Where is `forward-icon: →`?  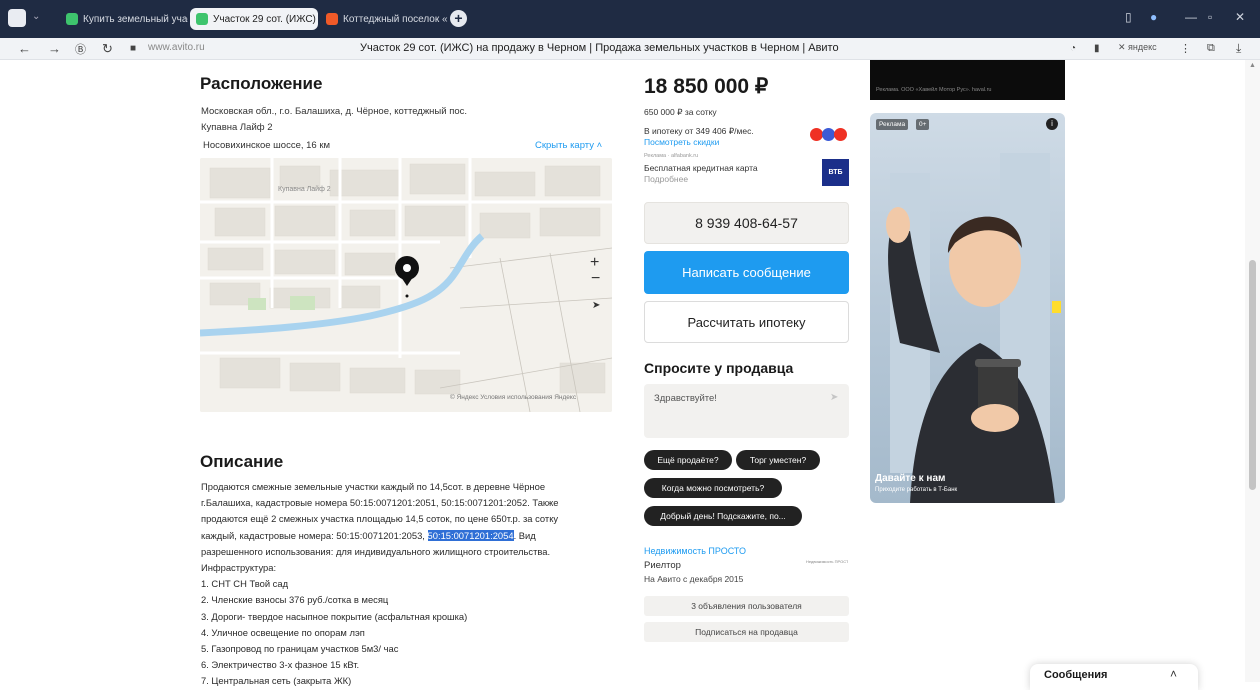
forward-icon: → is located at coordinates (54, 48).